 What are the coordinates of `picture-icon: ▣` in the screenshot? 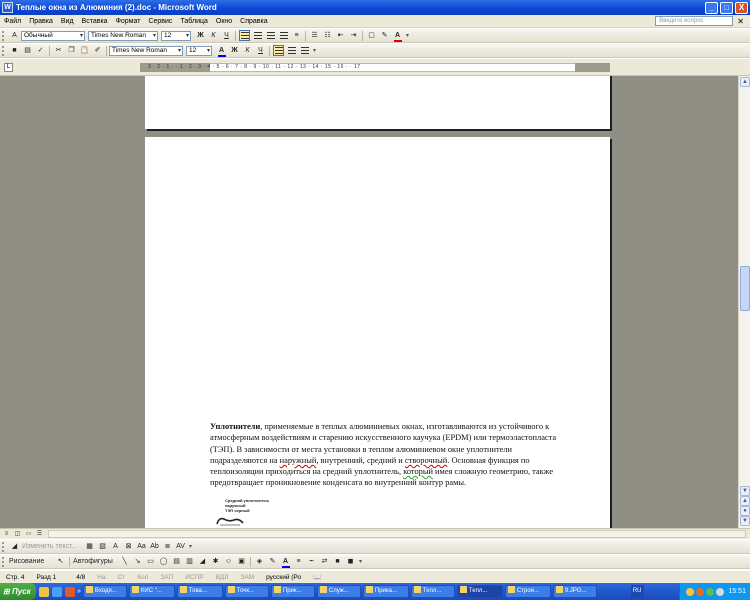 It's located at (241, 561).